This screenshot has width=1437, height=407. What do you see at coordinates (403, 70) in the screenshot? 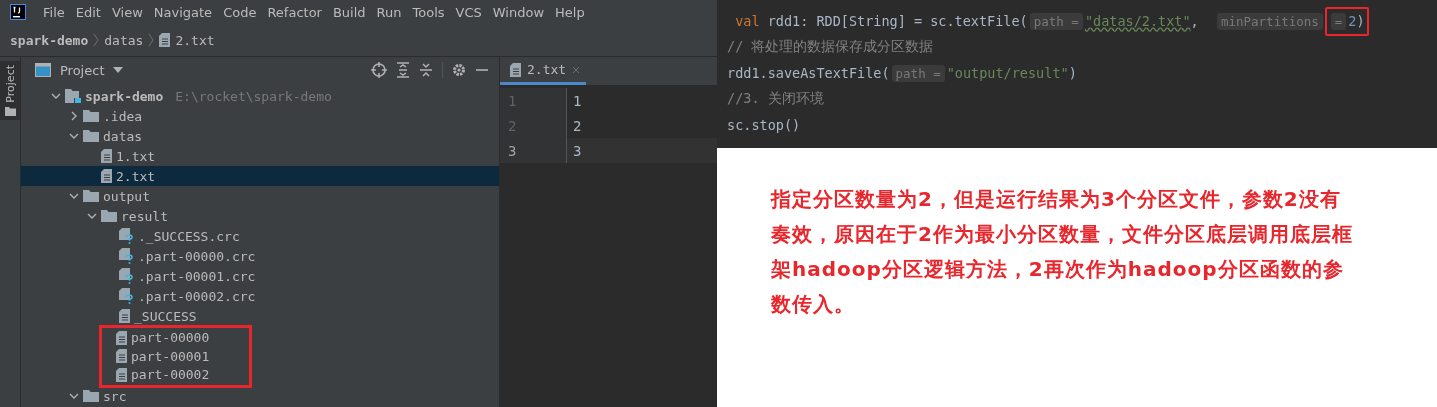
I see `expand-all-icon` at bounding box center [403, 70].